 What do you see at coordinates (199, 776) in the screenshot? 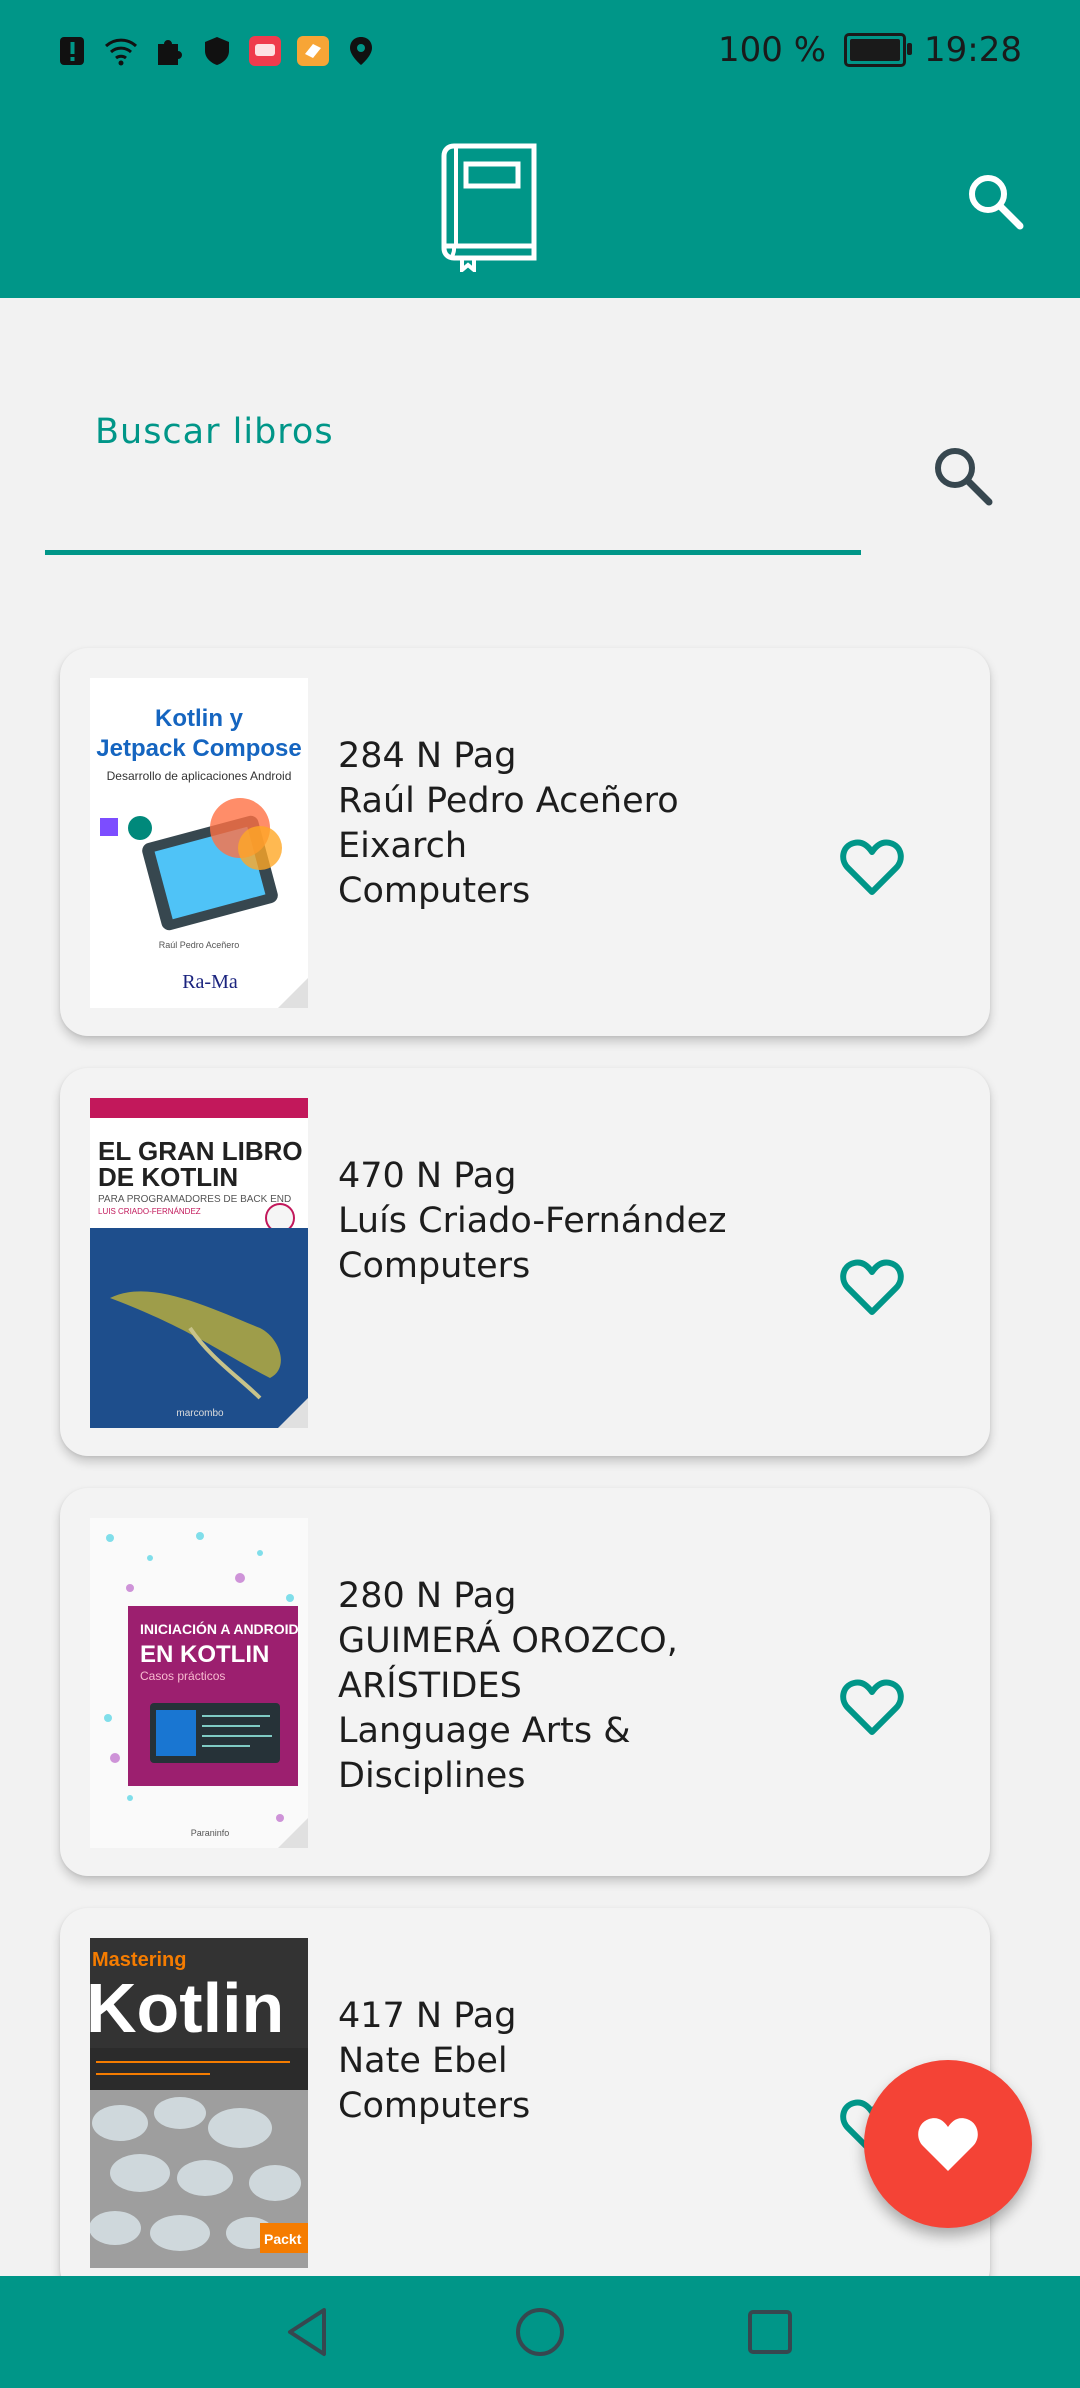
I see `svg-text:Desarrollo de aplicaciones And: Desarrollo de aplicaciones Android` at bounding box center [199, 776].